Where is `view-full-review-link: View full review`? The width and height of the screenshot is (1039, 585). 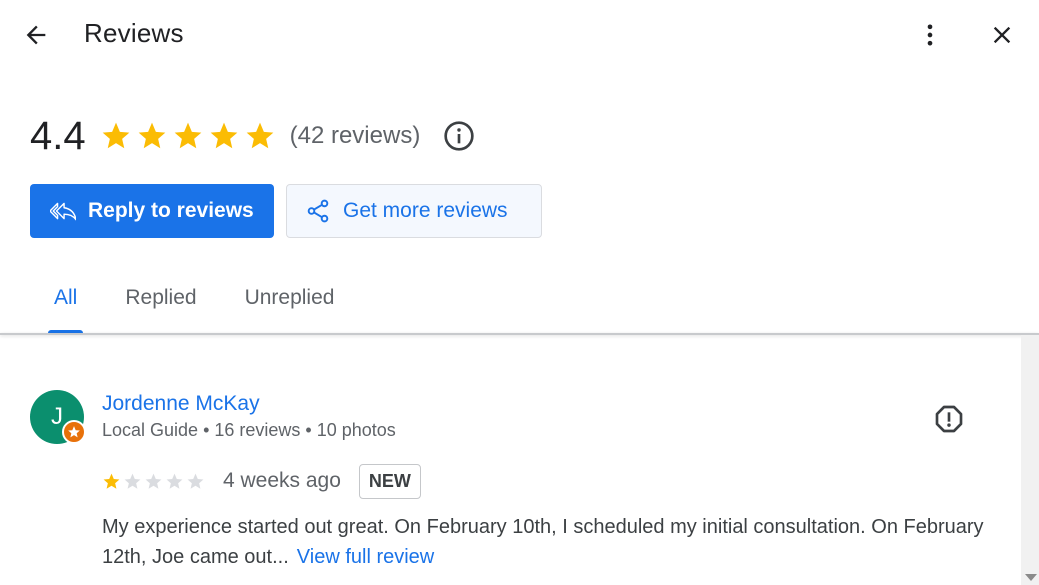
view-full-review-link: View full review is located at coordinates (365, 557).